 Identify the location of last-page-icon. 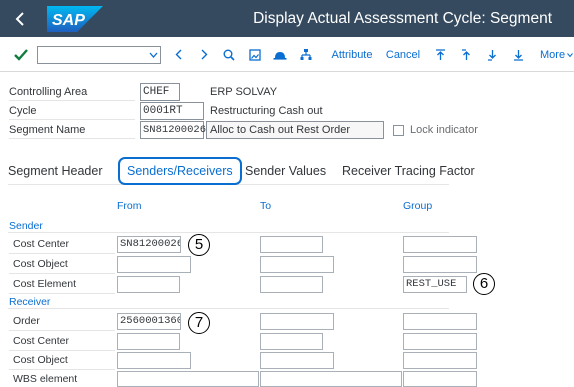
(518, 55).